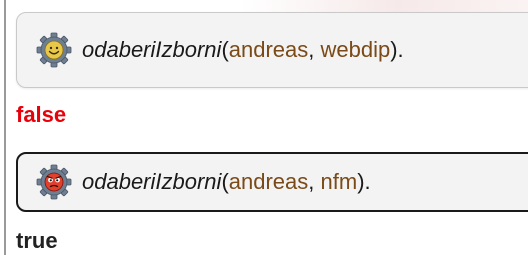 This screenshot has height=255, width=528. I want to click on answer-false: false, so click(41, 114).